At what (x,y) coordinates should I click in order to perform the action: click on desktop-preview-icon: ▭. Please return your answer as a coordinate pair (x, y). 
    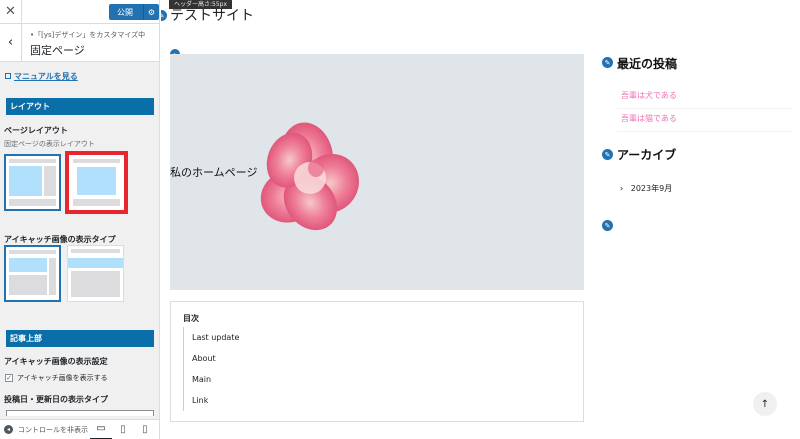
    Looking at the image, I should click on (101, 429).